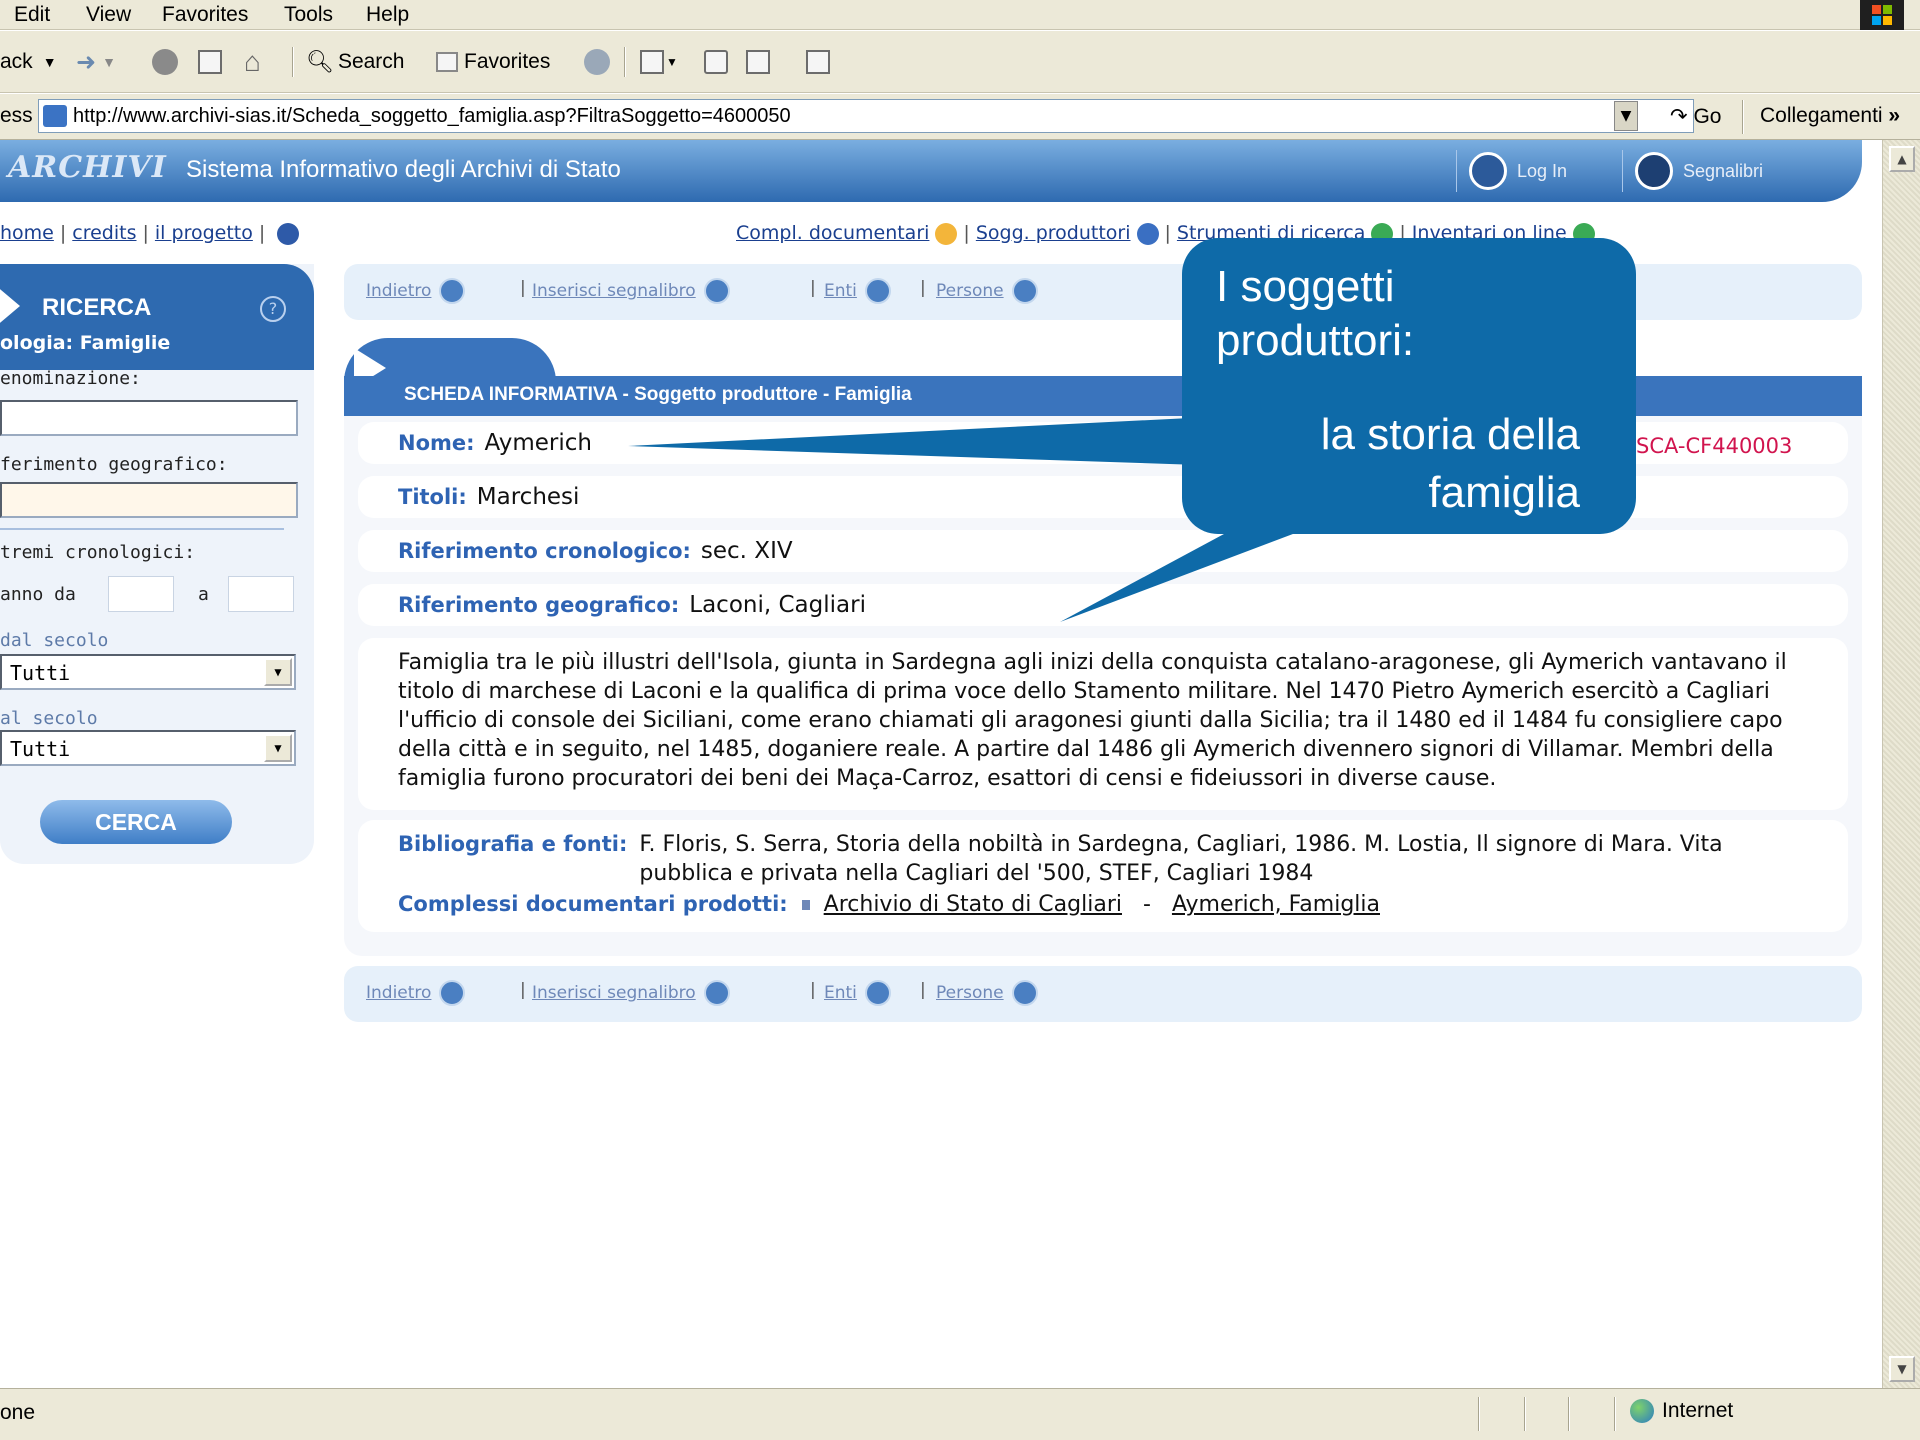 The image size is (1920, 1440). Describe the element at coordinates (495, 443) in the screenshot. I see `field-nome: Nome: Aymerich` at that location.